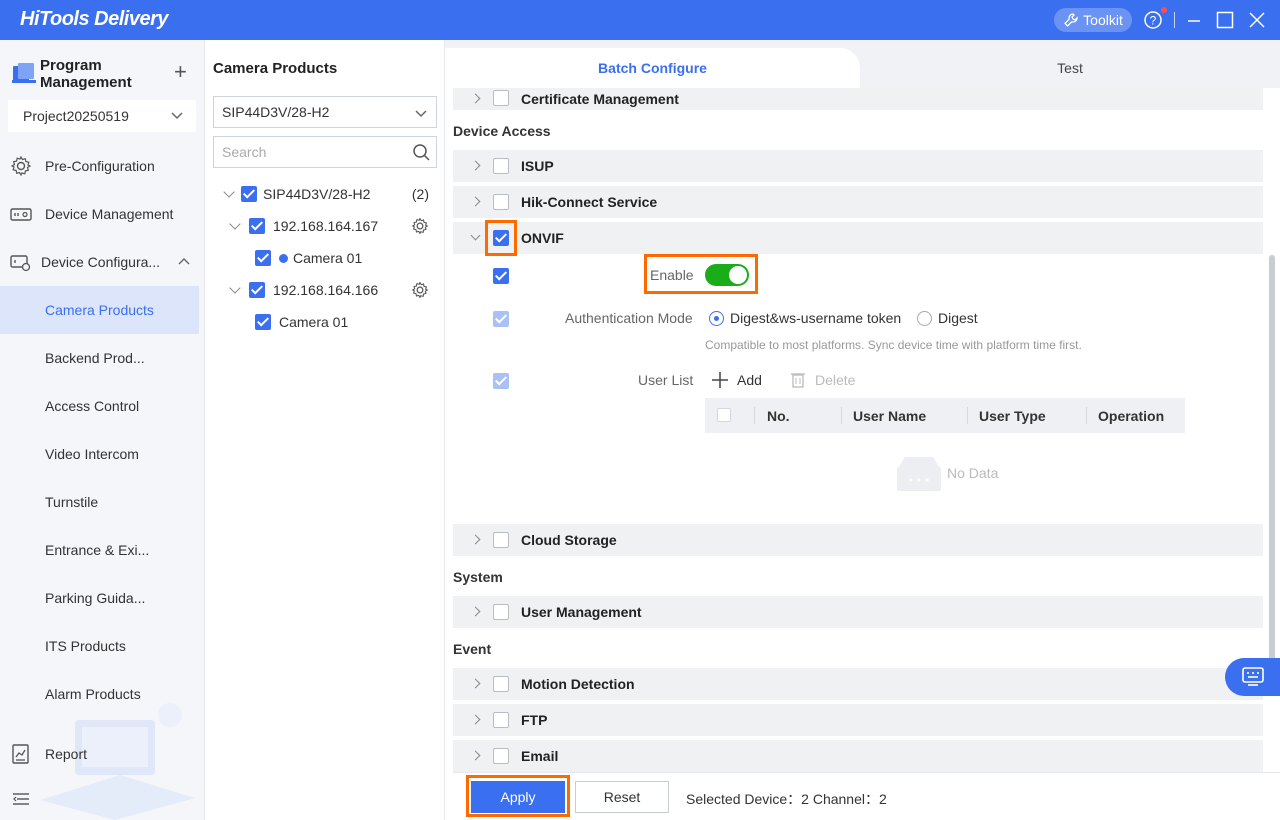 The height and width of the screenshot is (820, 1280). What do you see at coordinates (475, 235) in the screenshot?
I see `collapse-chevron-icon` at bounding box center [475, 235].